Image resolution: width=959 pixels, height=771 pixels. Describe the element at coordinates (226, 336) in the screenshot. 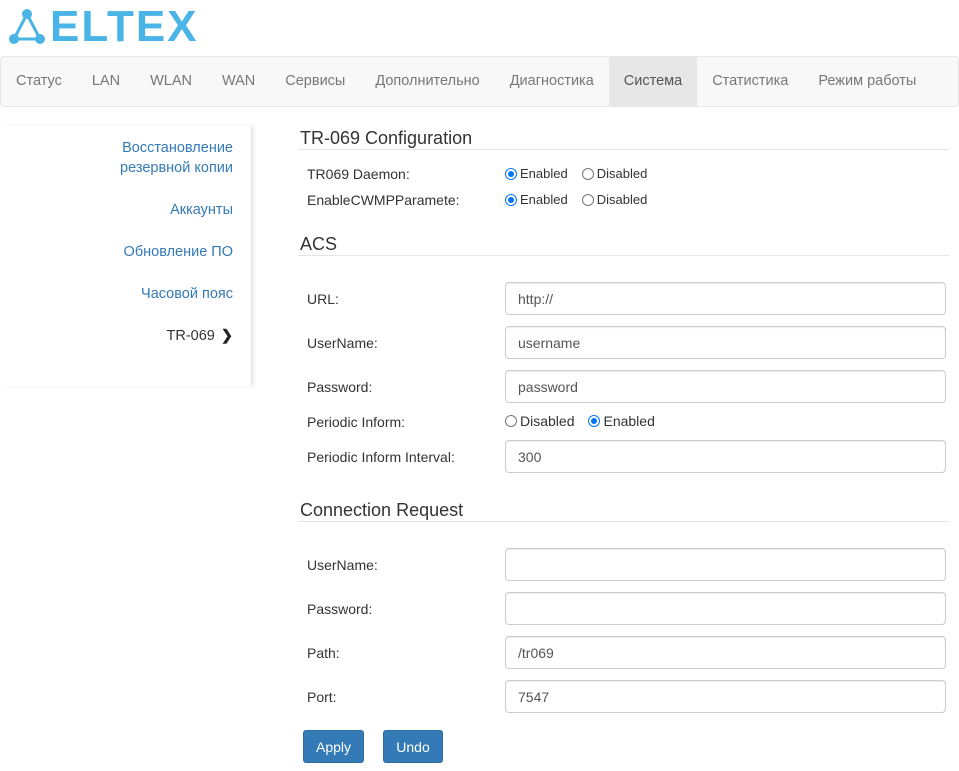

I see `chevron-right-icon: ❯` at that location.